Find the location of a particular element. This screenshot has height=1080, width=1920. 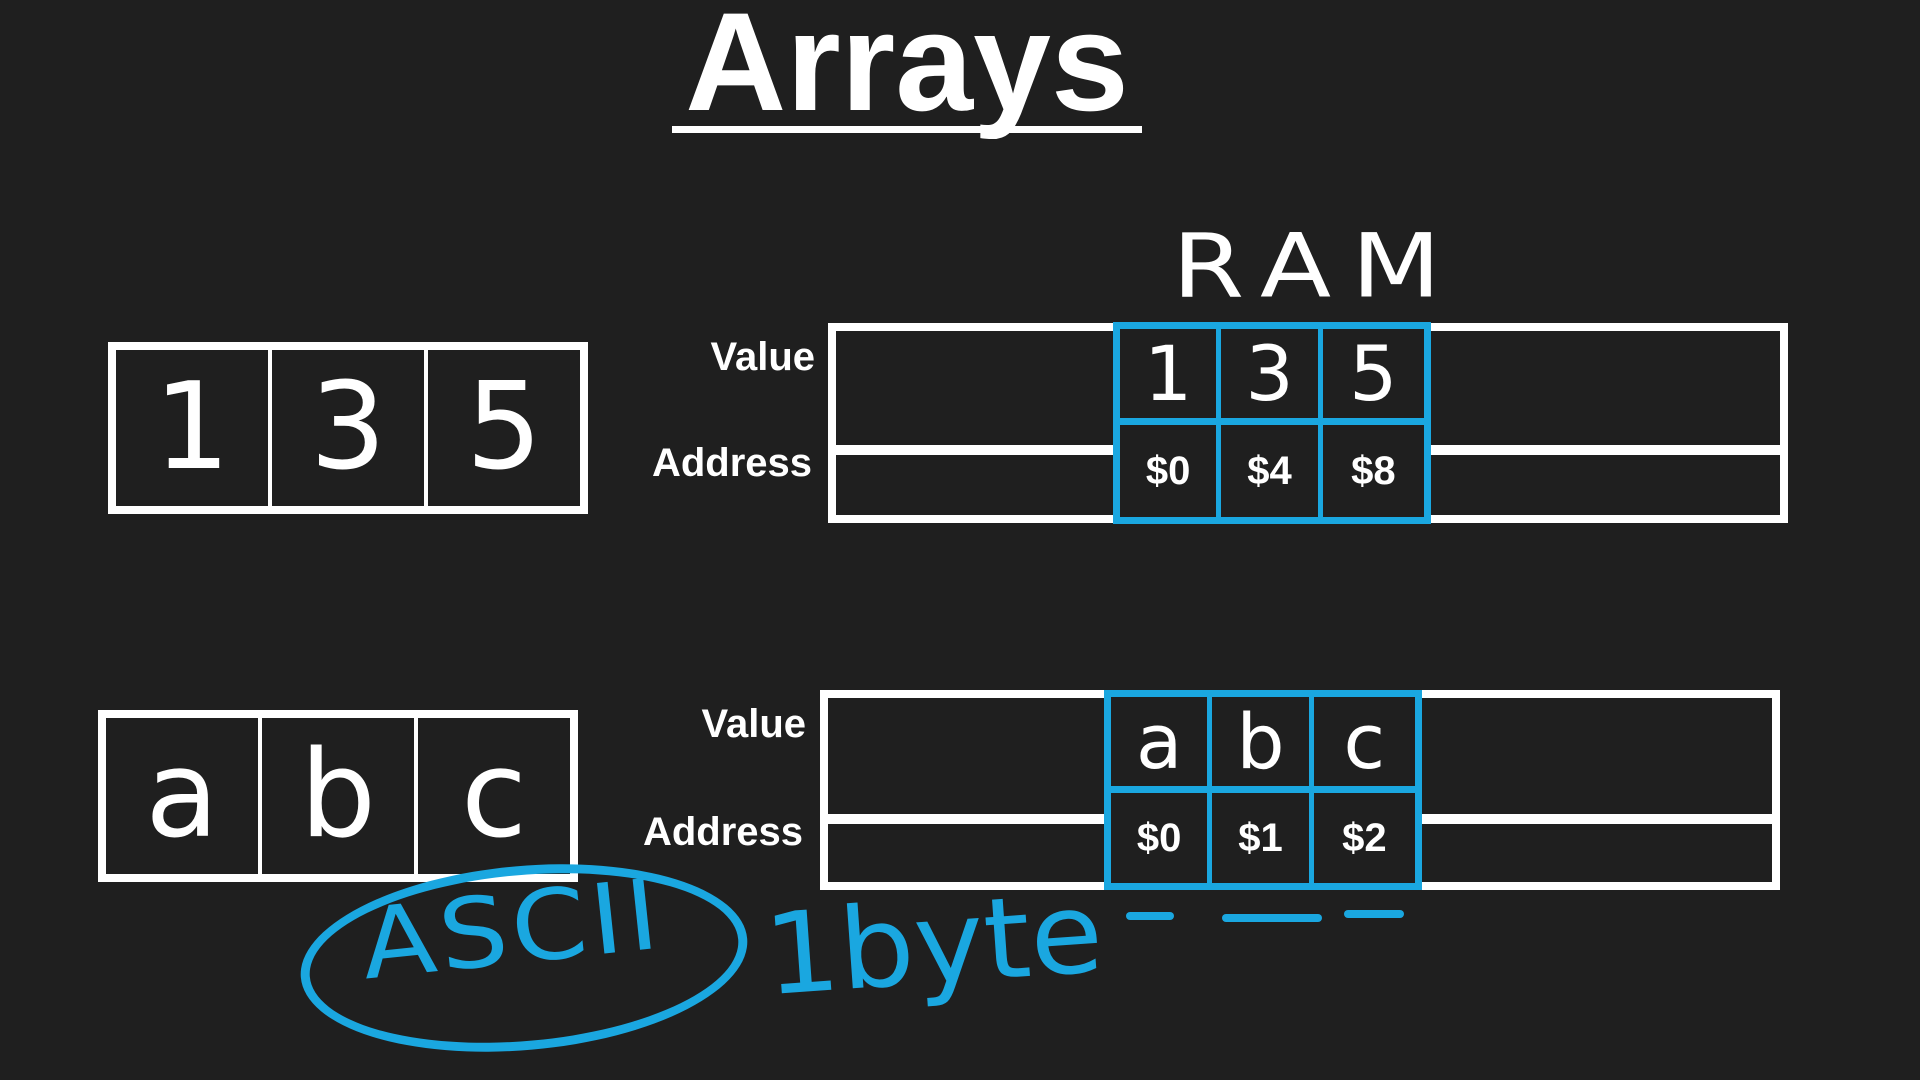

int-ram-value-cell: 5 is located at coordinates (1373, 377).